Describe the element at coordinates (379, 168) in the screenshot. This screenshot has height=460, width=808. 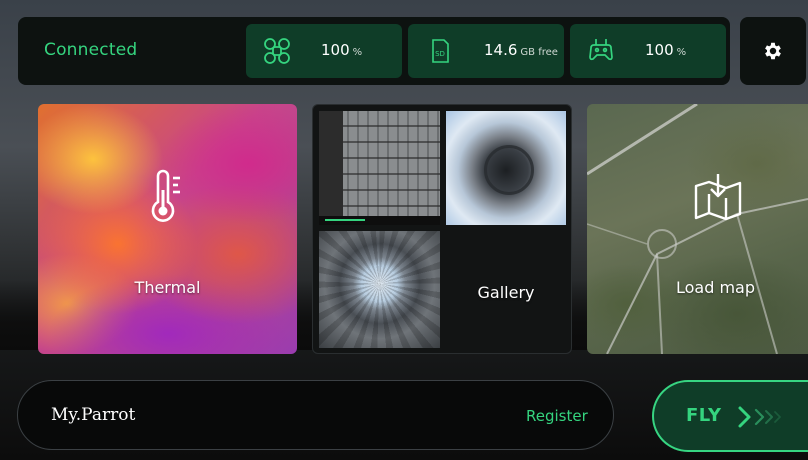
I see `gallery-thumbnail-video` at that location.